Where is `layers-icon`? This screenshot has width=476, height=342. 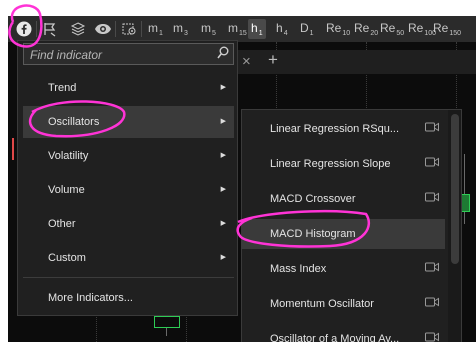
layers-icon is located at coordinates (78, 29).